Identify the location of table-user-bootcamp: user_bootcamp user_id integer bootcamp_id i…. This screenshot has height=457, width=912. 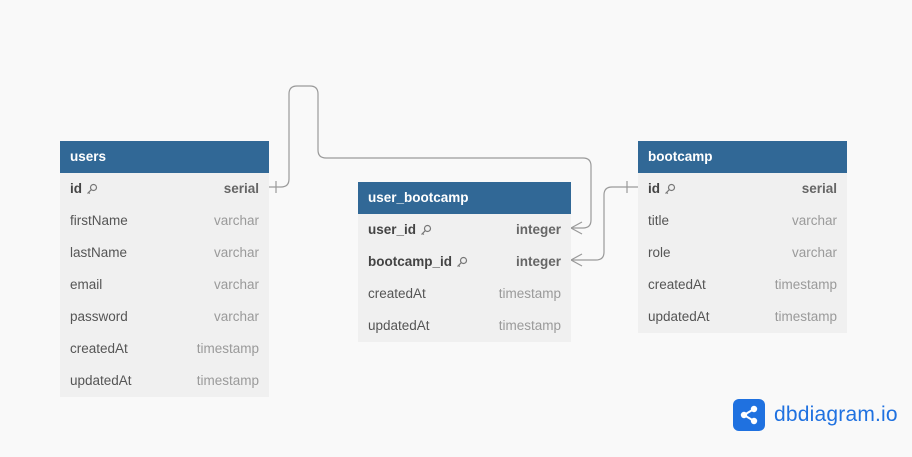
(464, 262).